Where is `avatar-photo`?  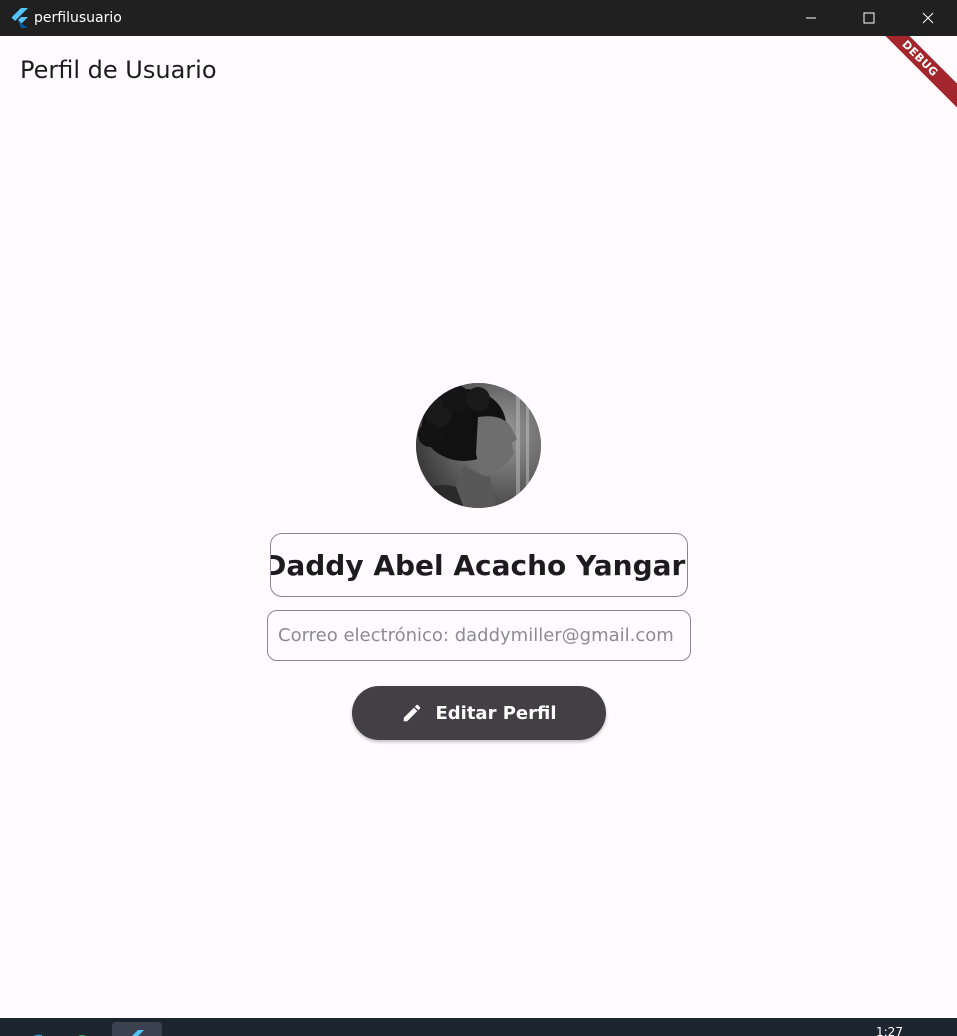 avatar-photo is located at coordinates (478, 445).